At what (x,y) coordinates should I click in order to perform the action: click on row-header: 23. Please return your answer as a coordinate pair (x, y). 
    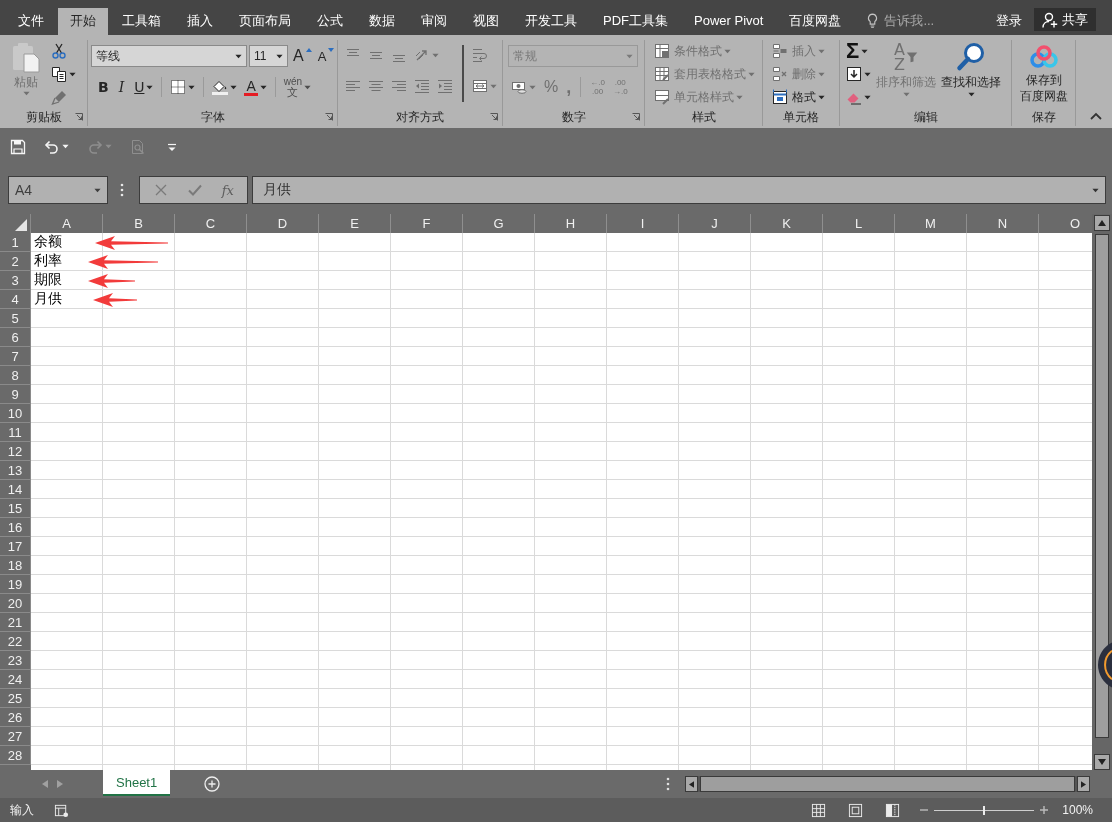
    Looking at the image, I should click on (15, 660).